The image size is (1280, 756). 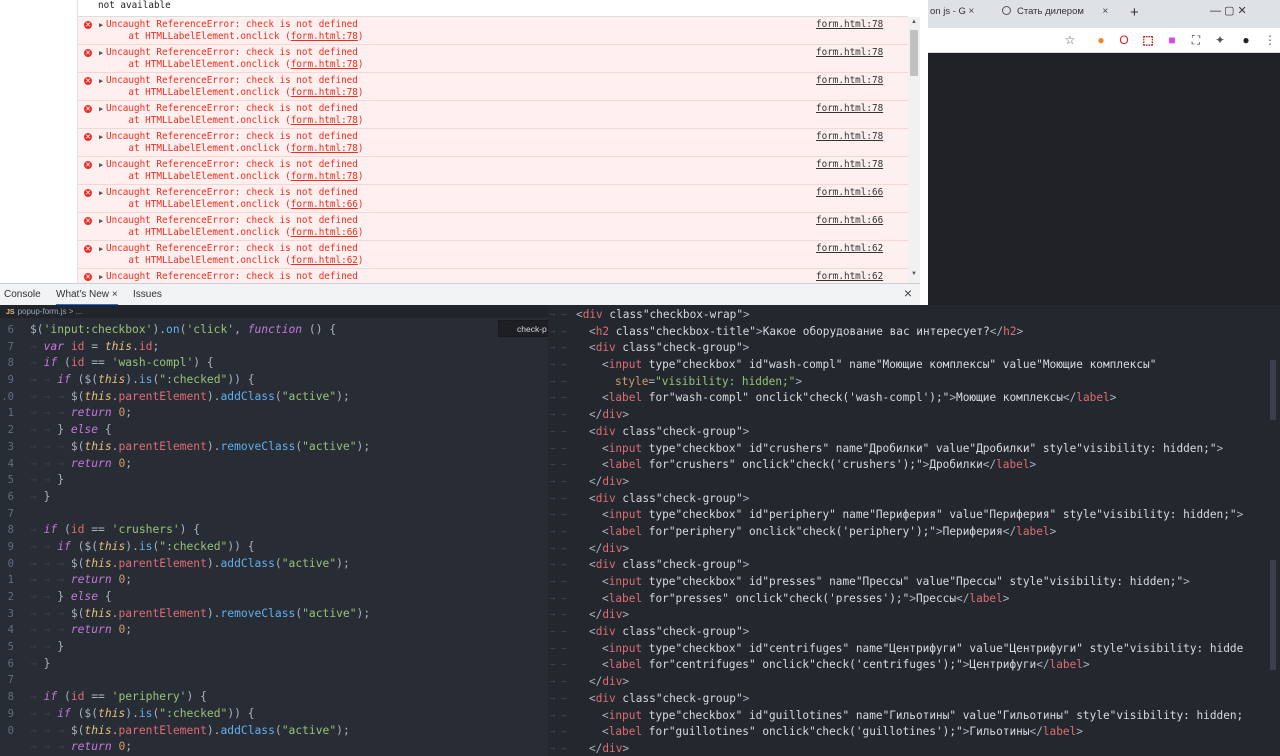 I want to click on new-tab-button: +, so click(x=1134, y=12).